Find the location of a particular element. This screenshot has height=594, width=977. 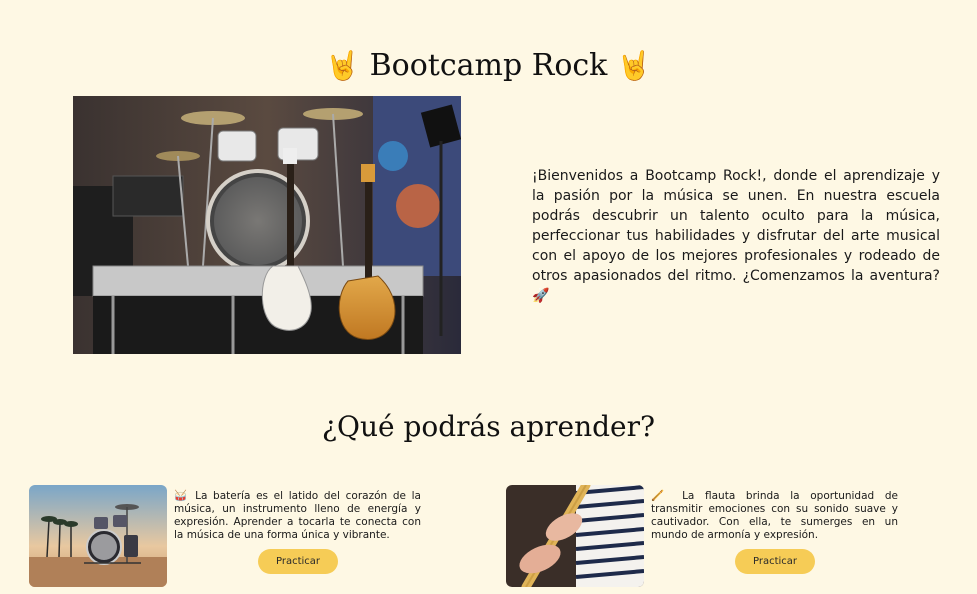

page-title: 🤘 Bootcamp Rock 🤘 is located at coordinates (488, 66).